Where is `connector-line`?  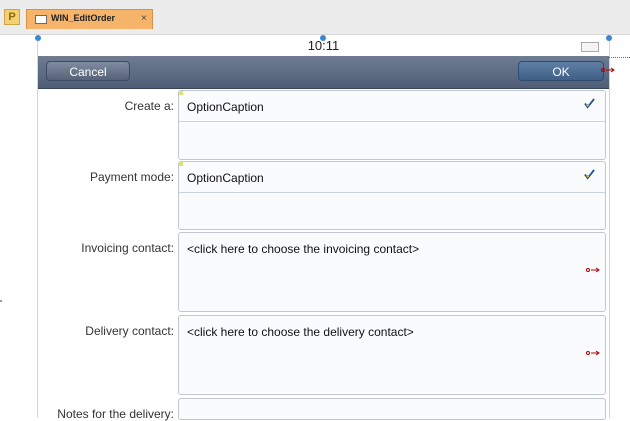 connector-line is located at coordinates (619, 57).